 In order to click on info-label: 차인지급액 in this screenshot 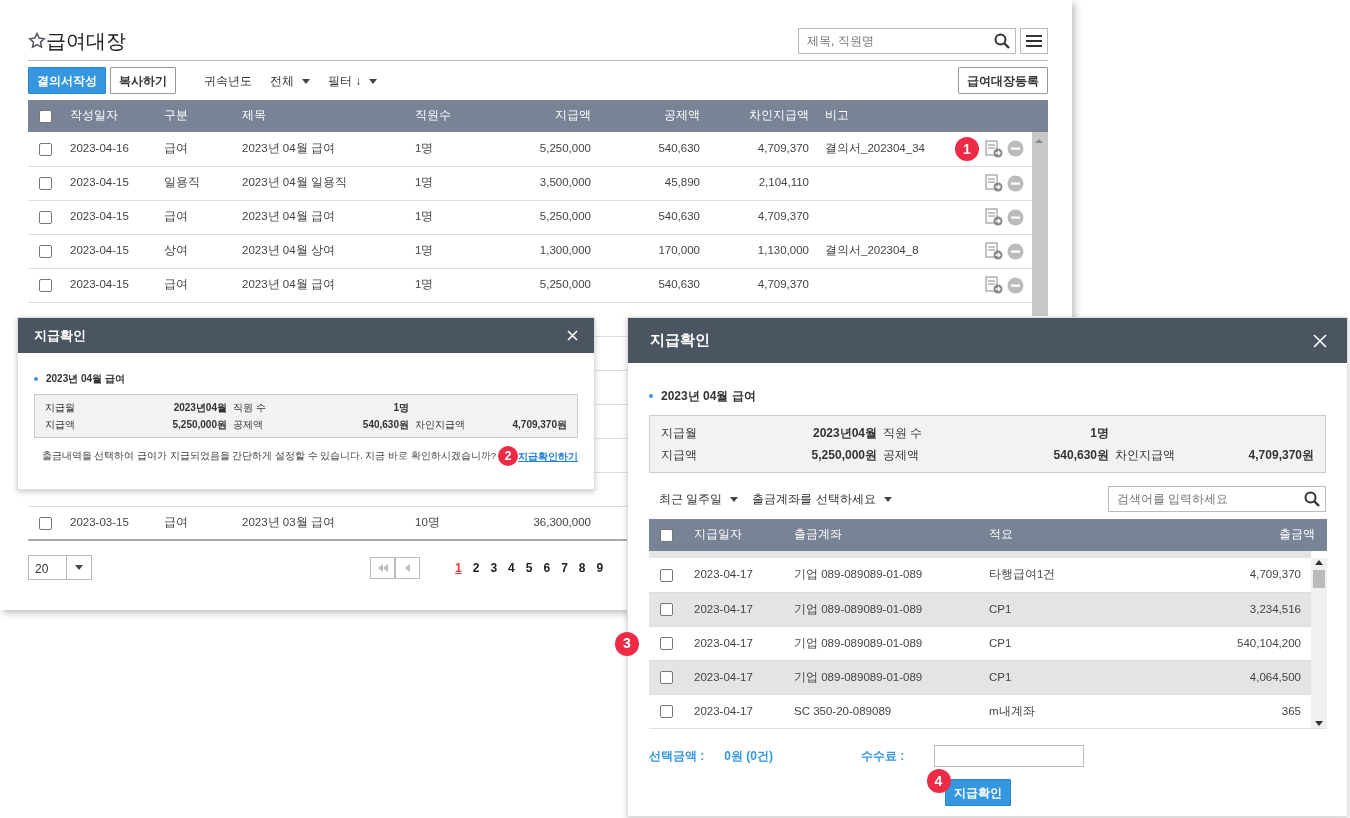, I will do `click(440, 425)`.